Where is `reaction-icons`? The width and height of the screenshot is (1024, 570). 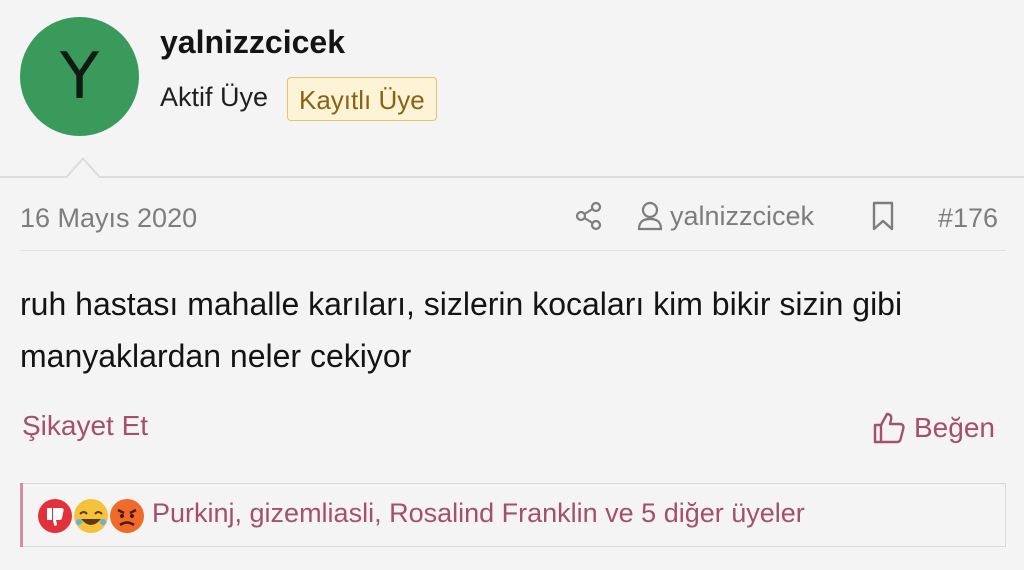
reaction-icons is located at coordinates (91, 516).